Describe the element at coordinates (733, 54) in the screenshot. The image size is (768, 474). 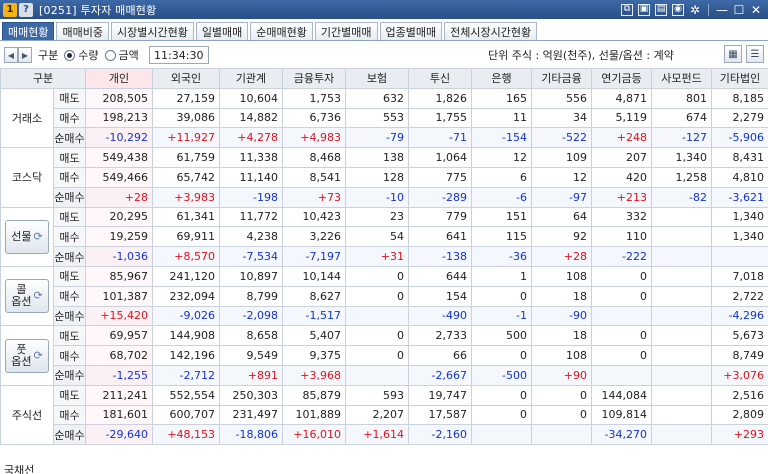
I see `table-view-icon: ▦` at that location.